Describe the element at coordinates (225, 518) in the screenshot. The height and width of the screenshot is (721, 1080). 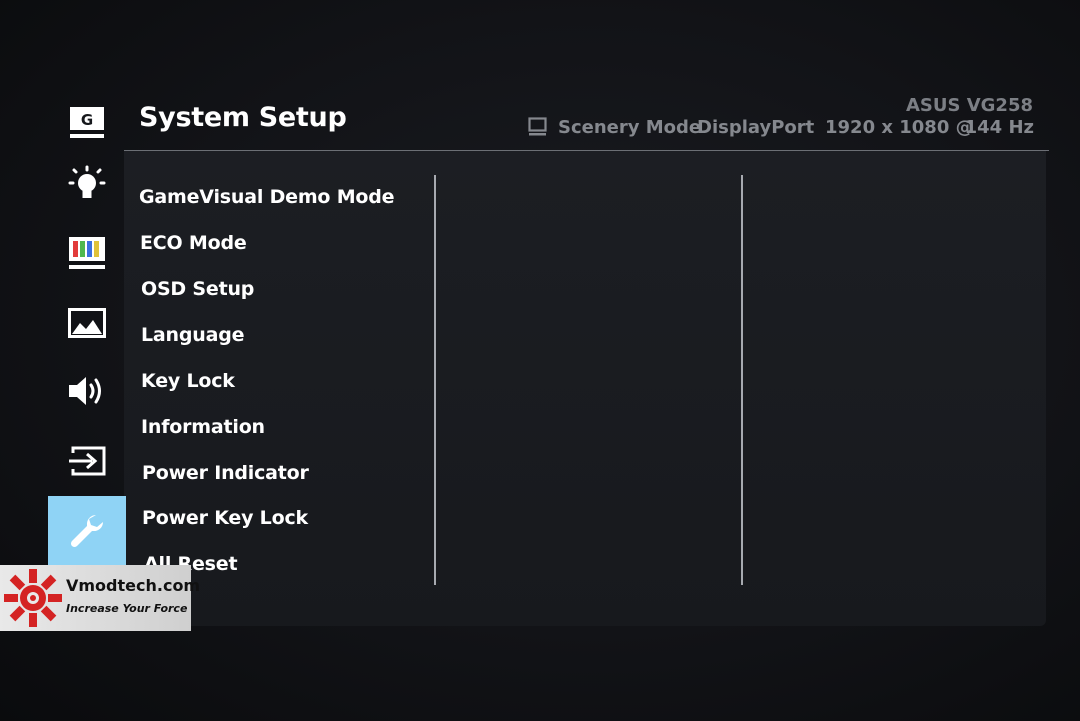
I see `menu-item-power-key-lock: Power Key Lock` at that location.